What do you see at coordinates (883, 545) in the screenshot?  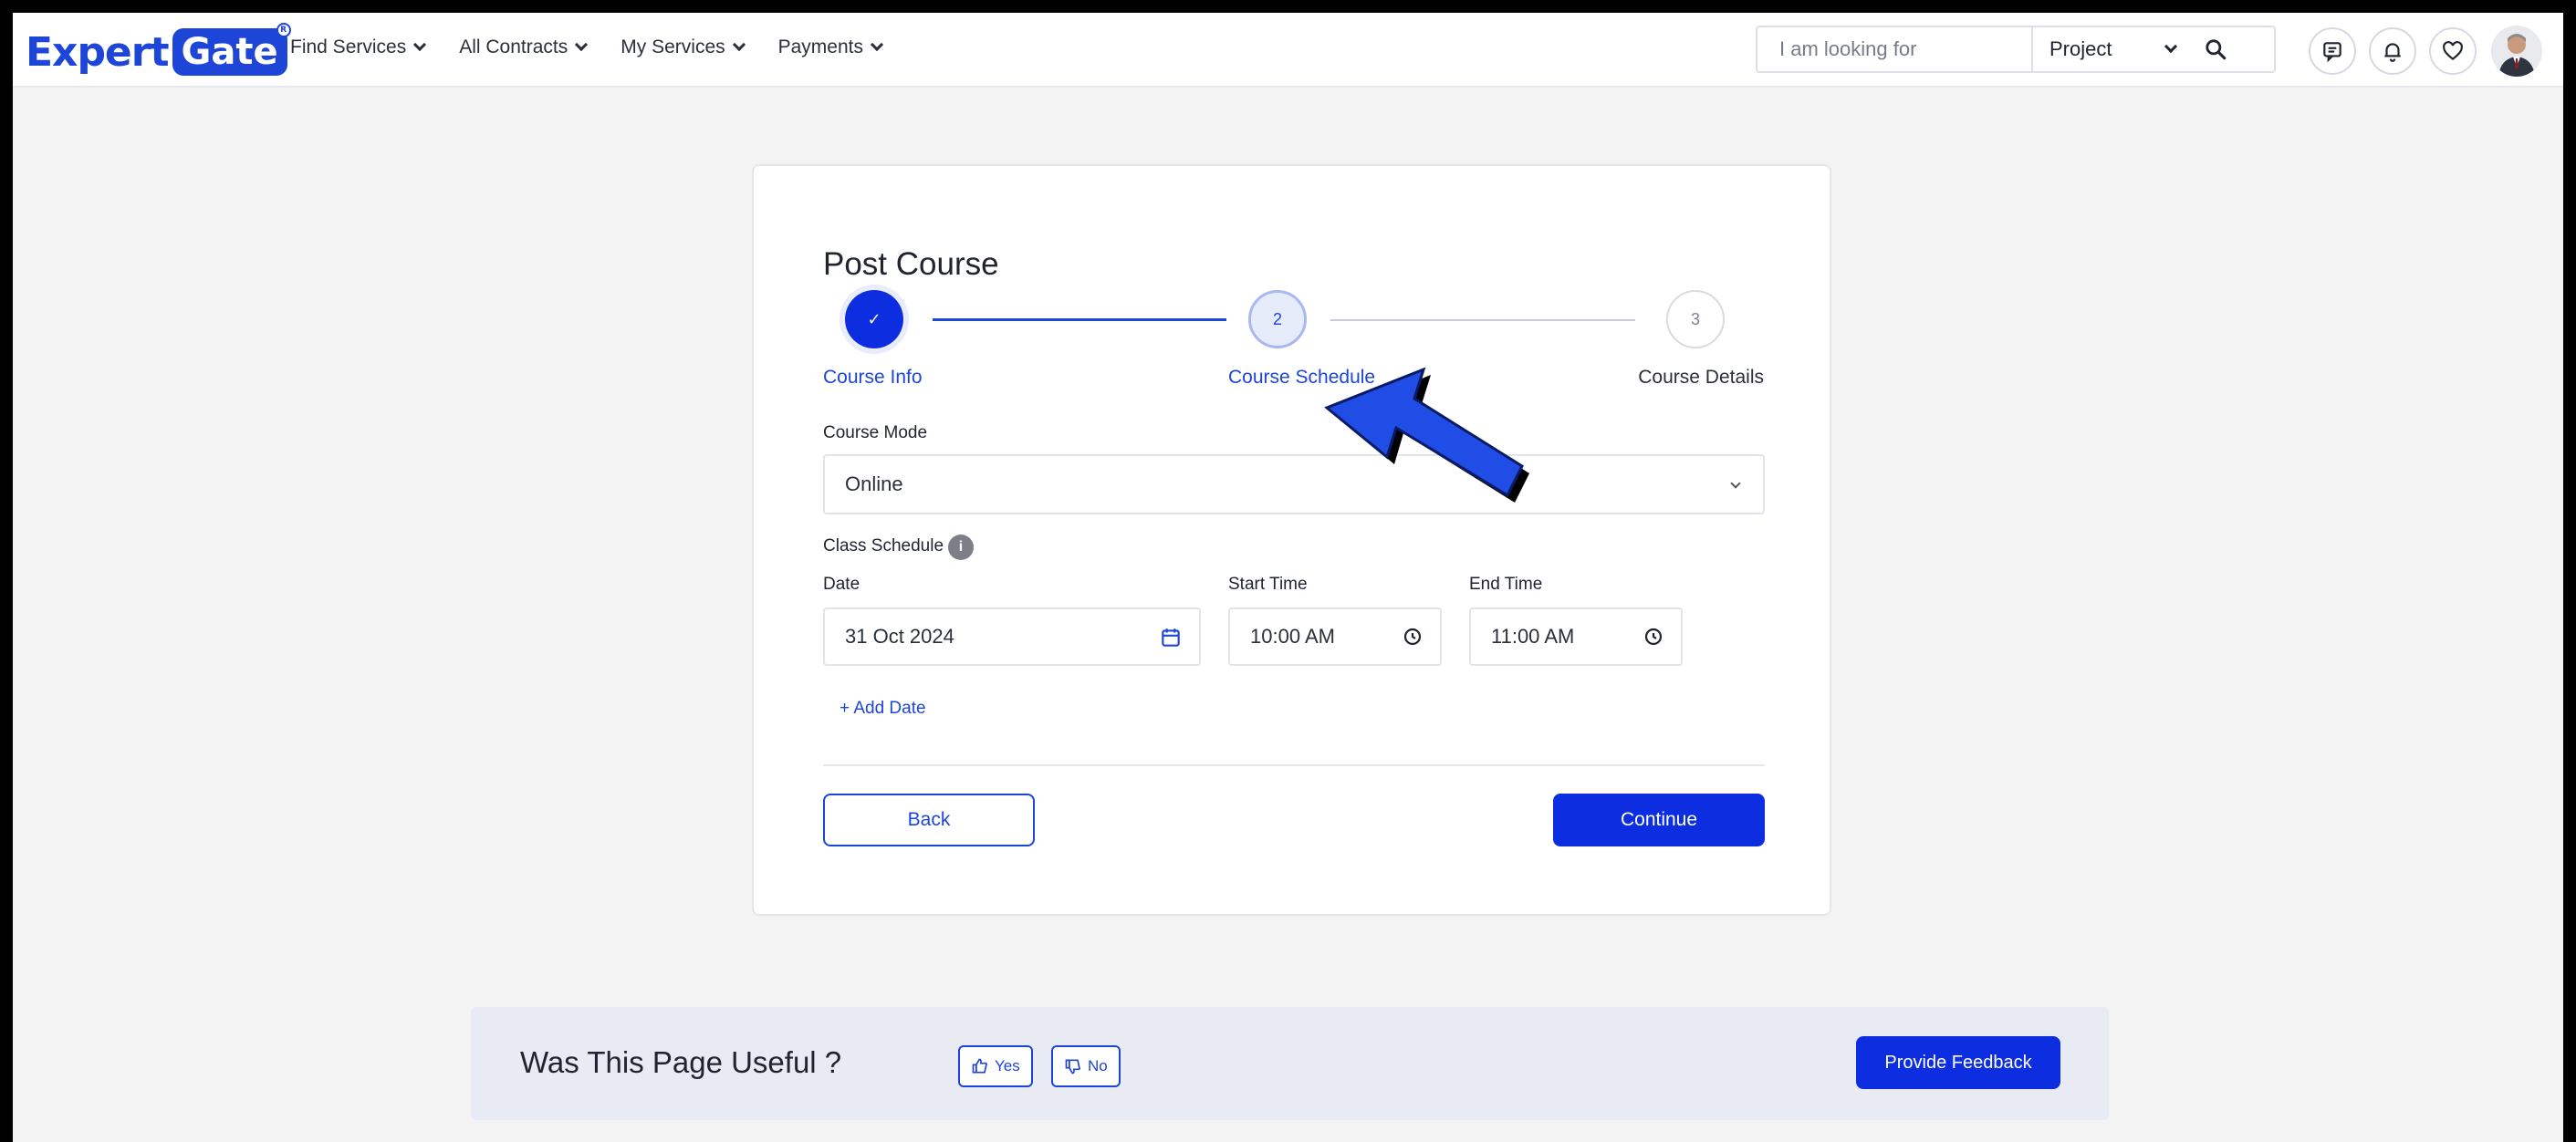 I see `class-schedule-label: Class Schedule` at bounding box center [883, 545].